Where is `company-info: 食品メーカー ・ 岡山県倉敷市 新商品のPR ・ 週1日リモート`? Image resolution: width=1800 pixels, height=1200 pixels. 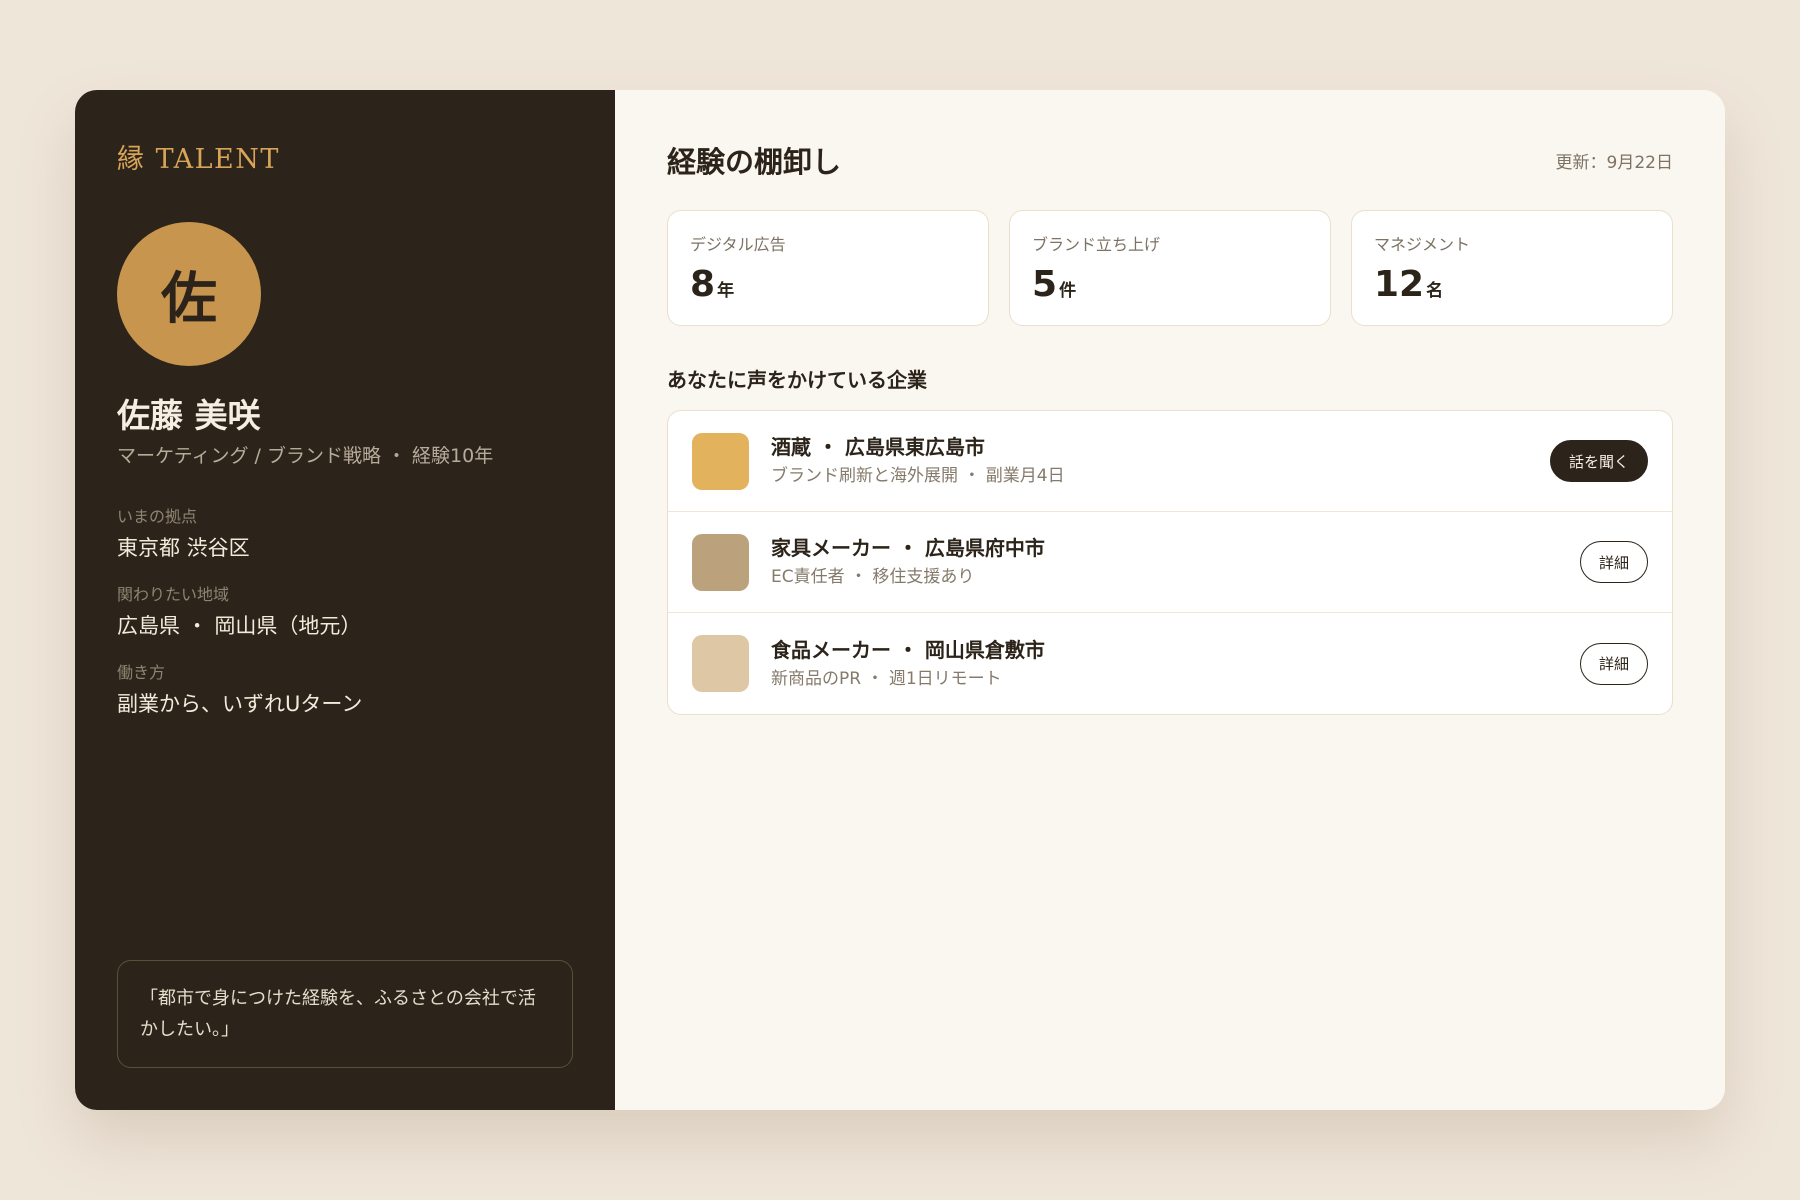 company-info: 食品メーカー ・ 岡山県倉敷市 新商品のPR ・ 週1日リモート is located at coordinates (1175, 664).